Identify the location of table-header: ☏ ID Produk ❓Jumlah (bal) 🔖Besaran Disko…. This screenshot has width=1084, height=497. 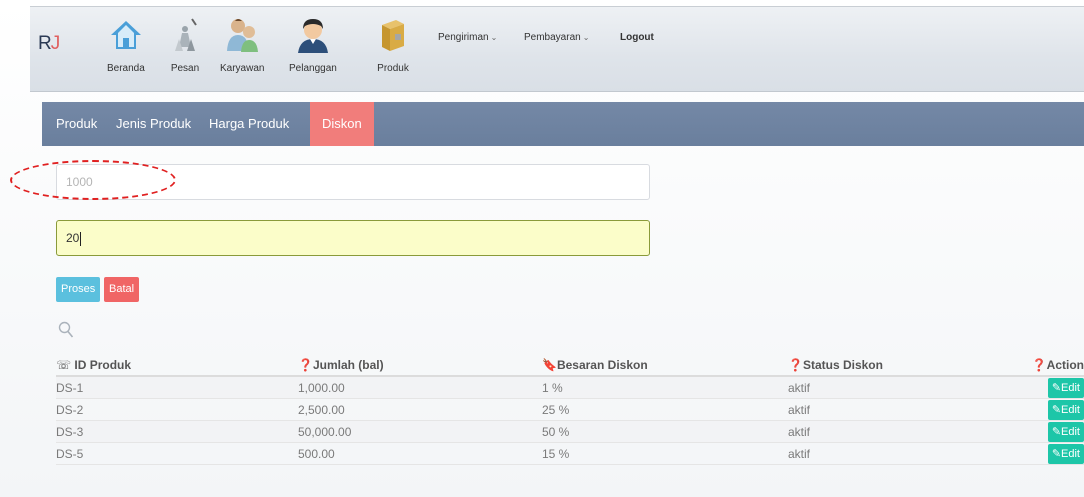
(570, 366).